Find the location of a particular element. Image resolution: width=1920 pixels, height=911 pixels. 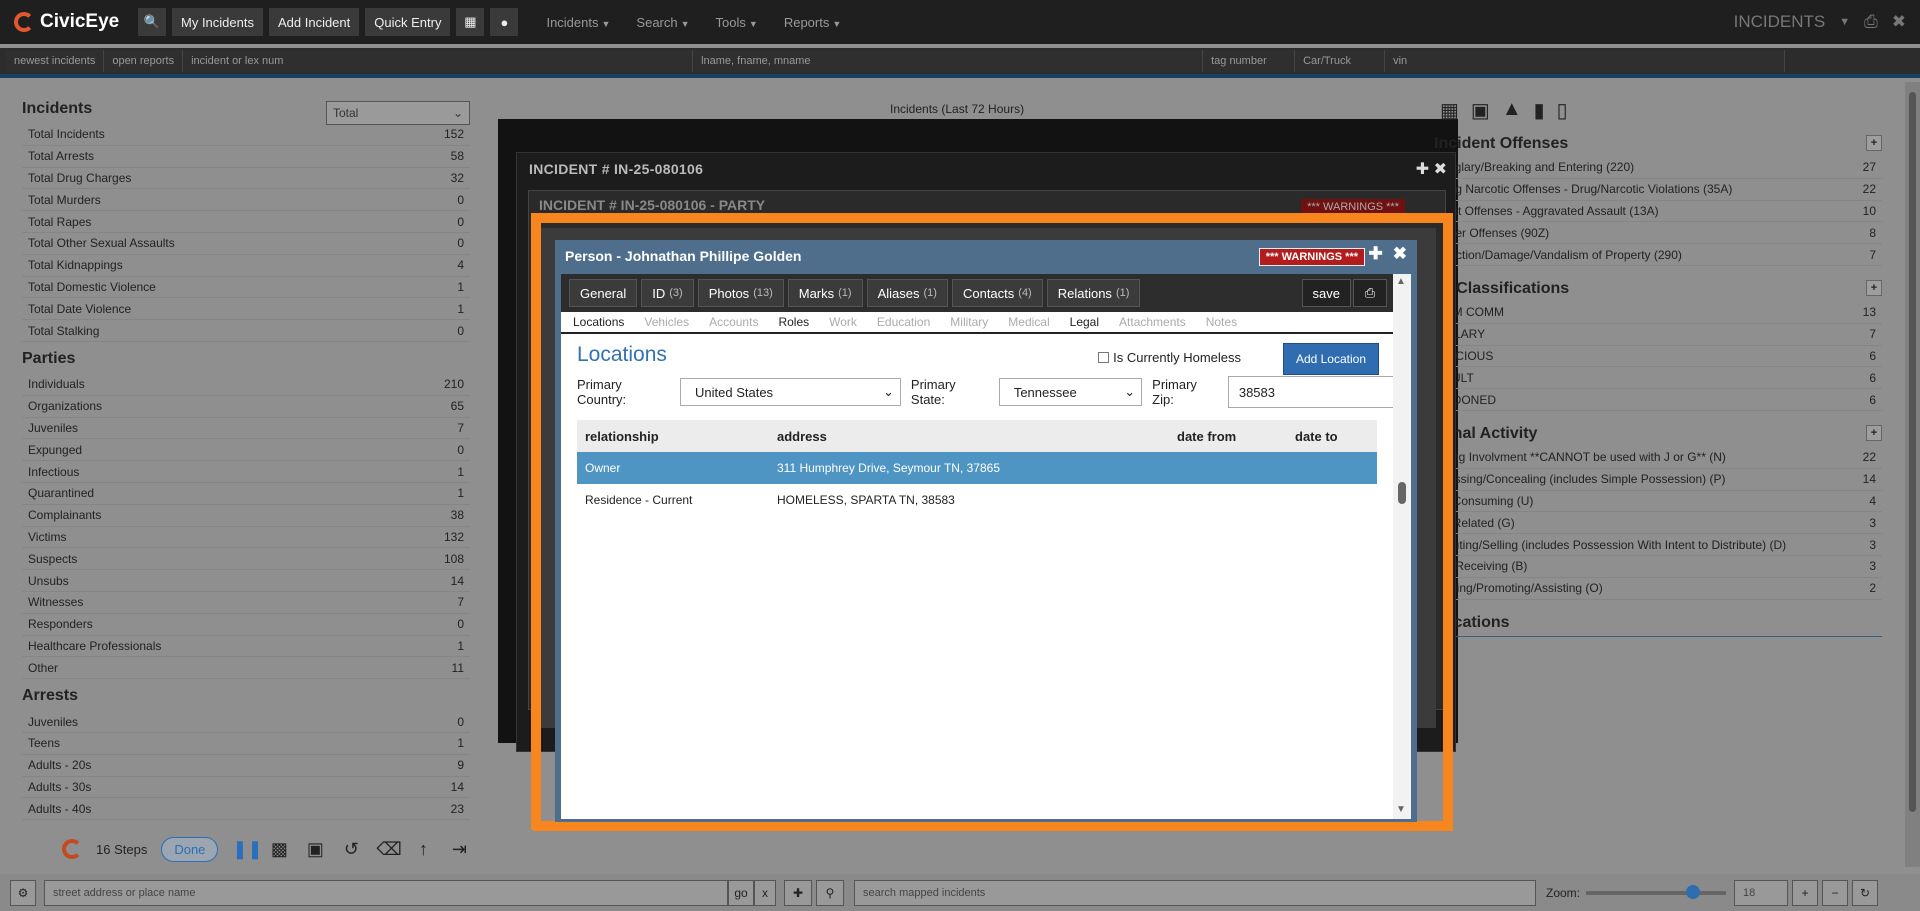

scroll-down-icon: ▼ is located at coordinates (1401, 809).